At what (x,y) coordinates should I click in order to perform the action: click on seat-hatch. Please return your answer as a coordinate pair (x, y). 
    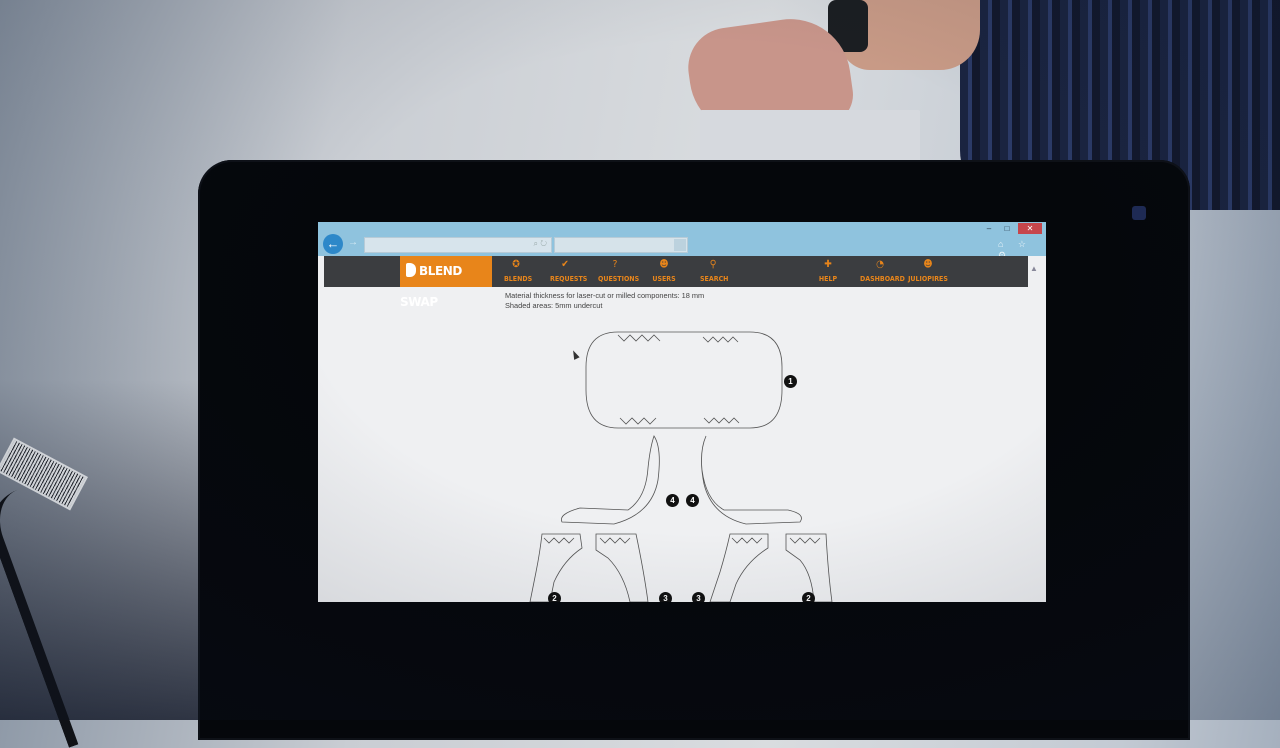
    Looking at the image, I should click on (678, 379).